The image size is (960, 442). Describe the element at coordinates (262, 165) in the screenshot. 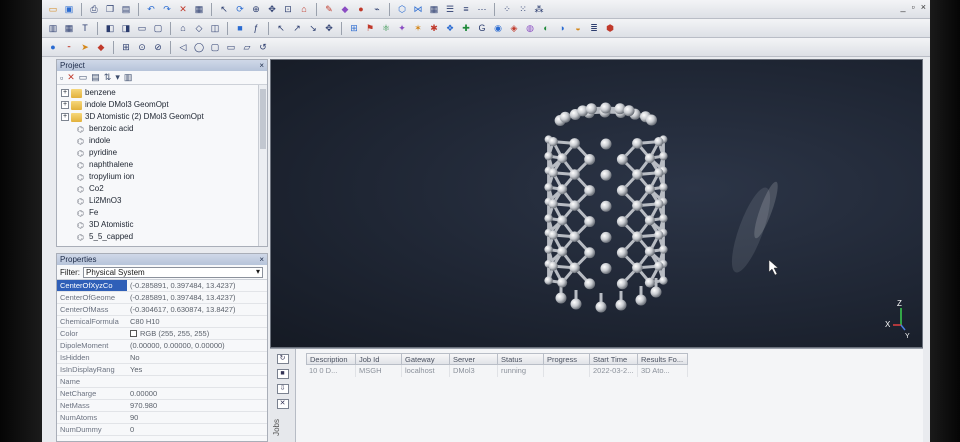

I see `project-scrollbar` at that location.